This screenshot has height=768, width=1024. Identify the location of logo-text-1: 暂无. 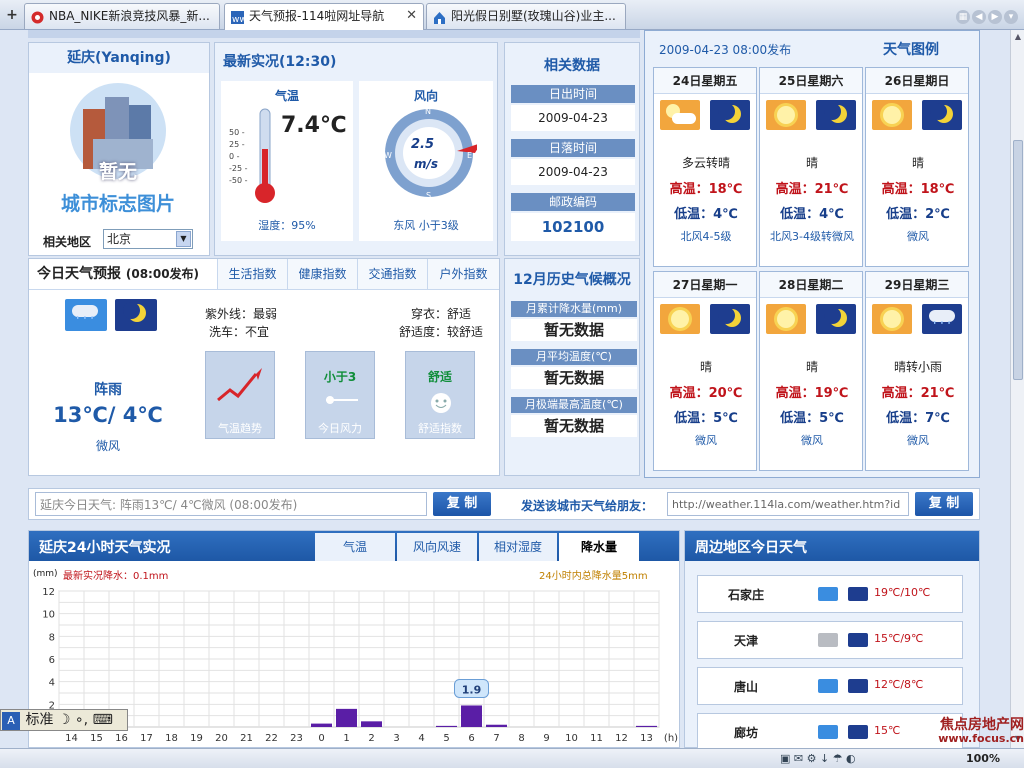
(117, 172).